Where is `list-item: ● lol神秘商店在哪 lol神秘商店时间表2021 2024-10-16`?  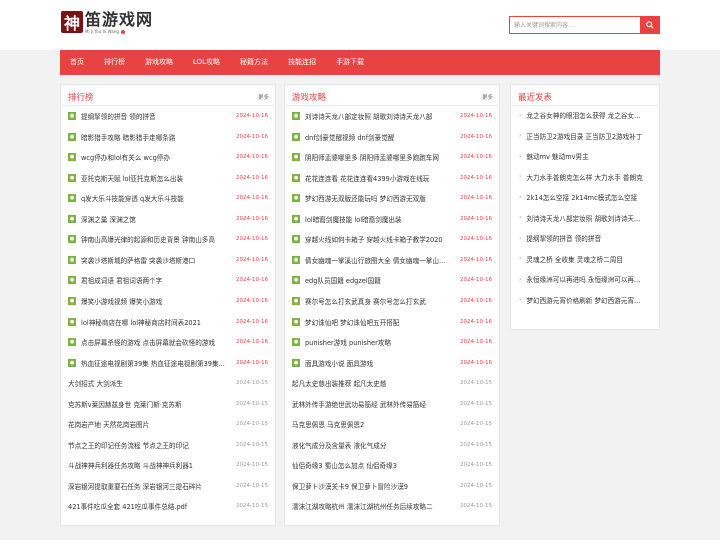 list-item: ● lol神秘商店在哪 lol神秘商店时间表2021 2024-10-16 is located at coordinates (168, 322).